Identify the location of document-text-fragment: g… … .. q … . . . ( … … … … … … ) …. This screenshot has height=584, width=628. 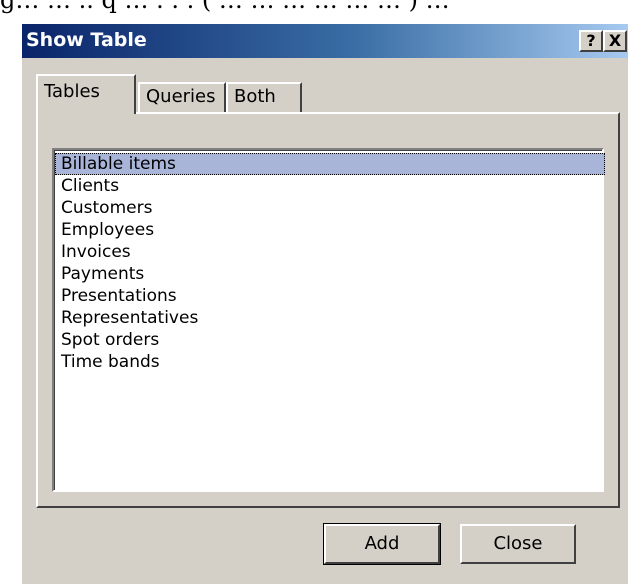
(225, 7).